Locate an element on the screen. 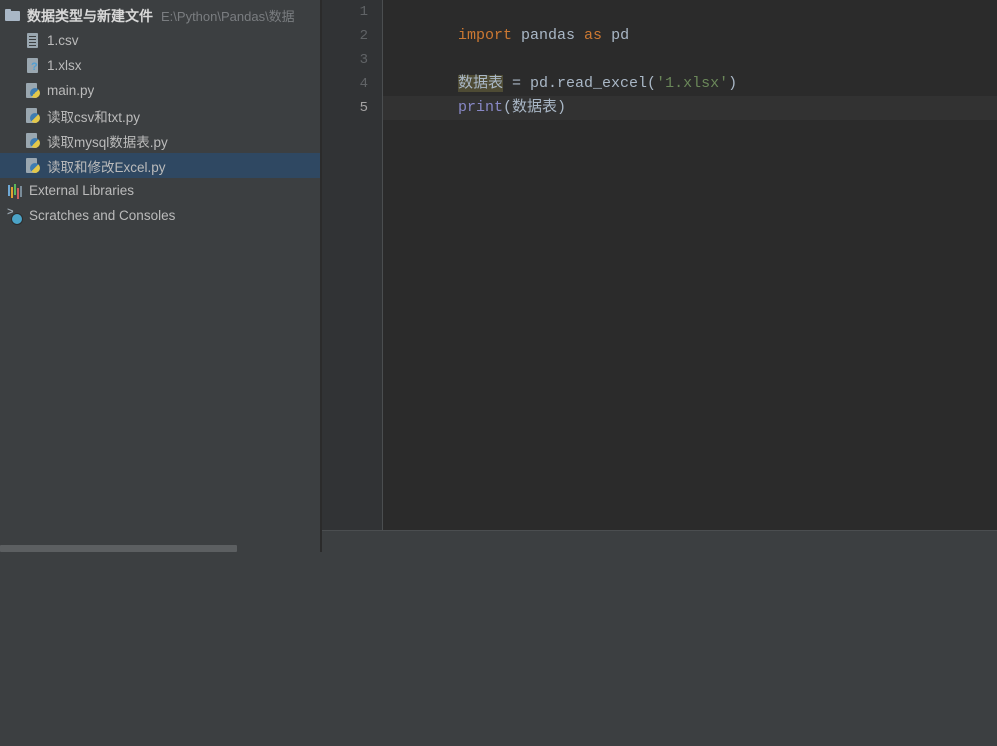 This screenshot has height=746, width=997. tree-item-read-mysql: 读取mysql数据表.py is located at coordinates (160, 140).